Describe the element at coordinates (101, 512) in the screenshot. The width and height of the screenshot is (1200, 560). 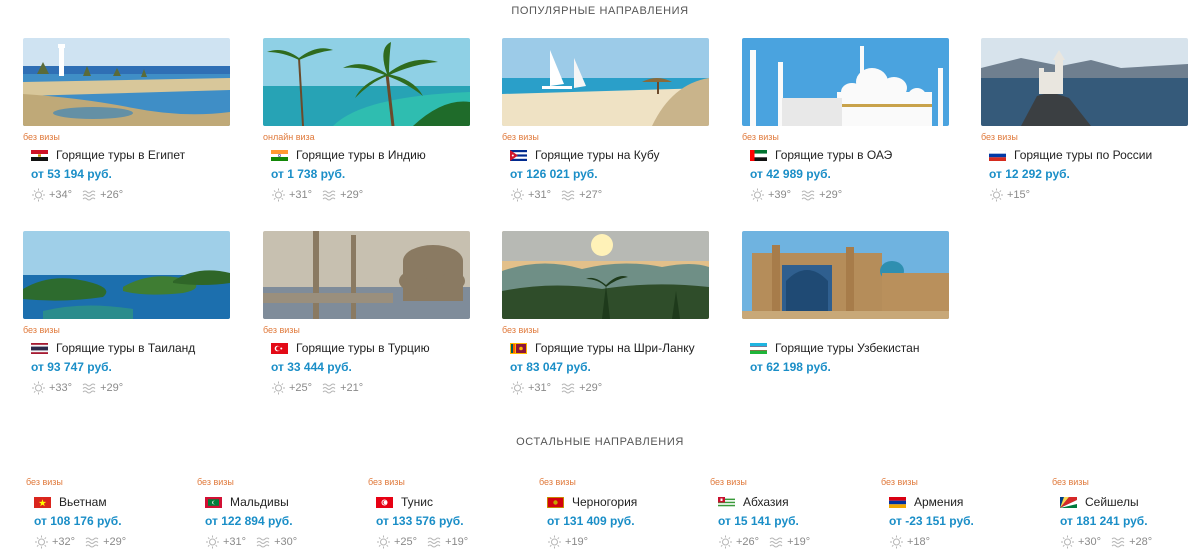
I see `other-destination-card: без визы Вьетнам от 108 176 руб. +32° +29°` at that location.